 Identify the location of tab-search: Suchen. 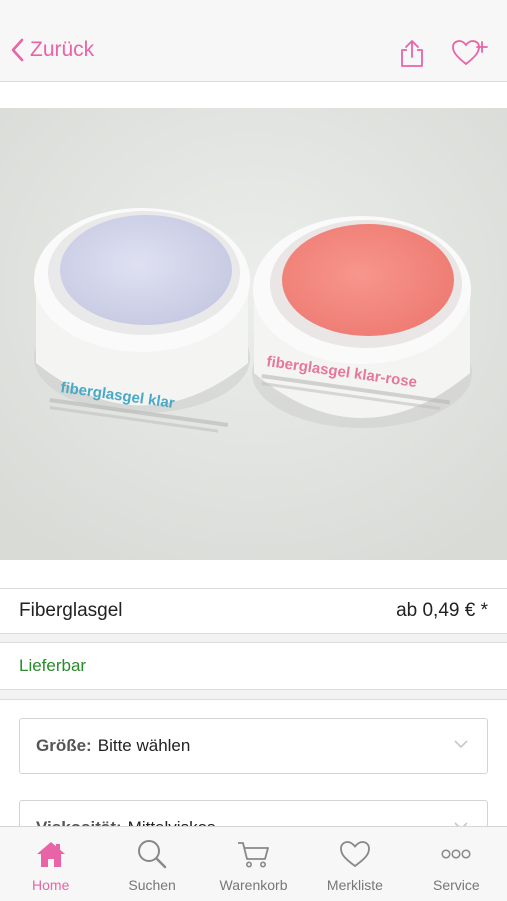
(151, 864).